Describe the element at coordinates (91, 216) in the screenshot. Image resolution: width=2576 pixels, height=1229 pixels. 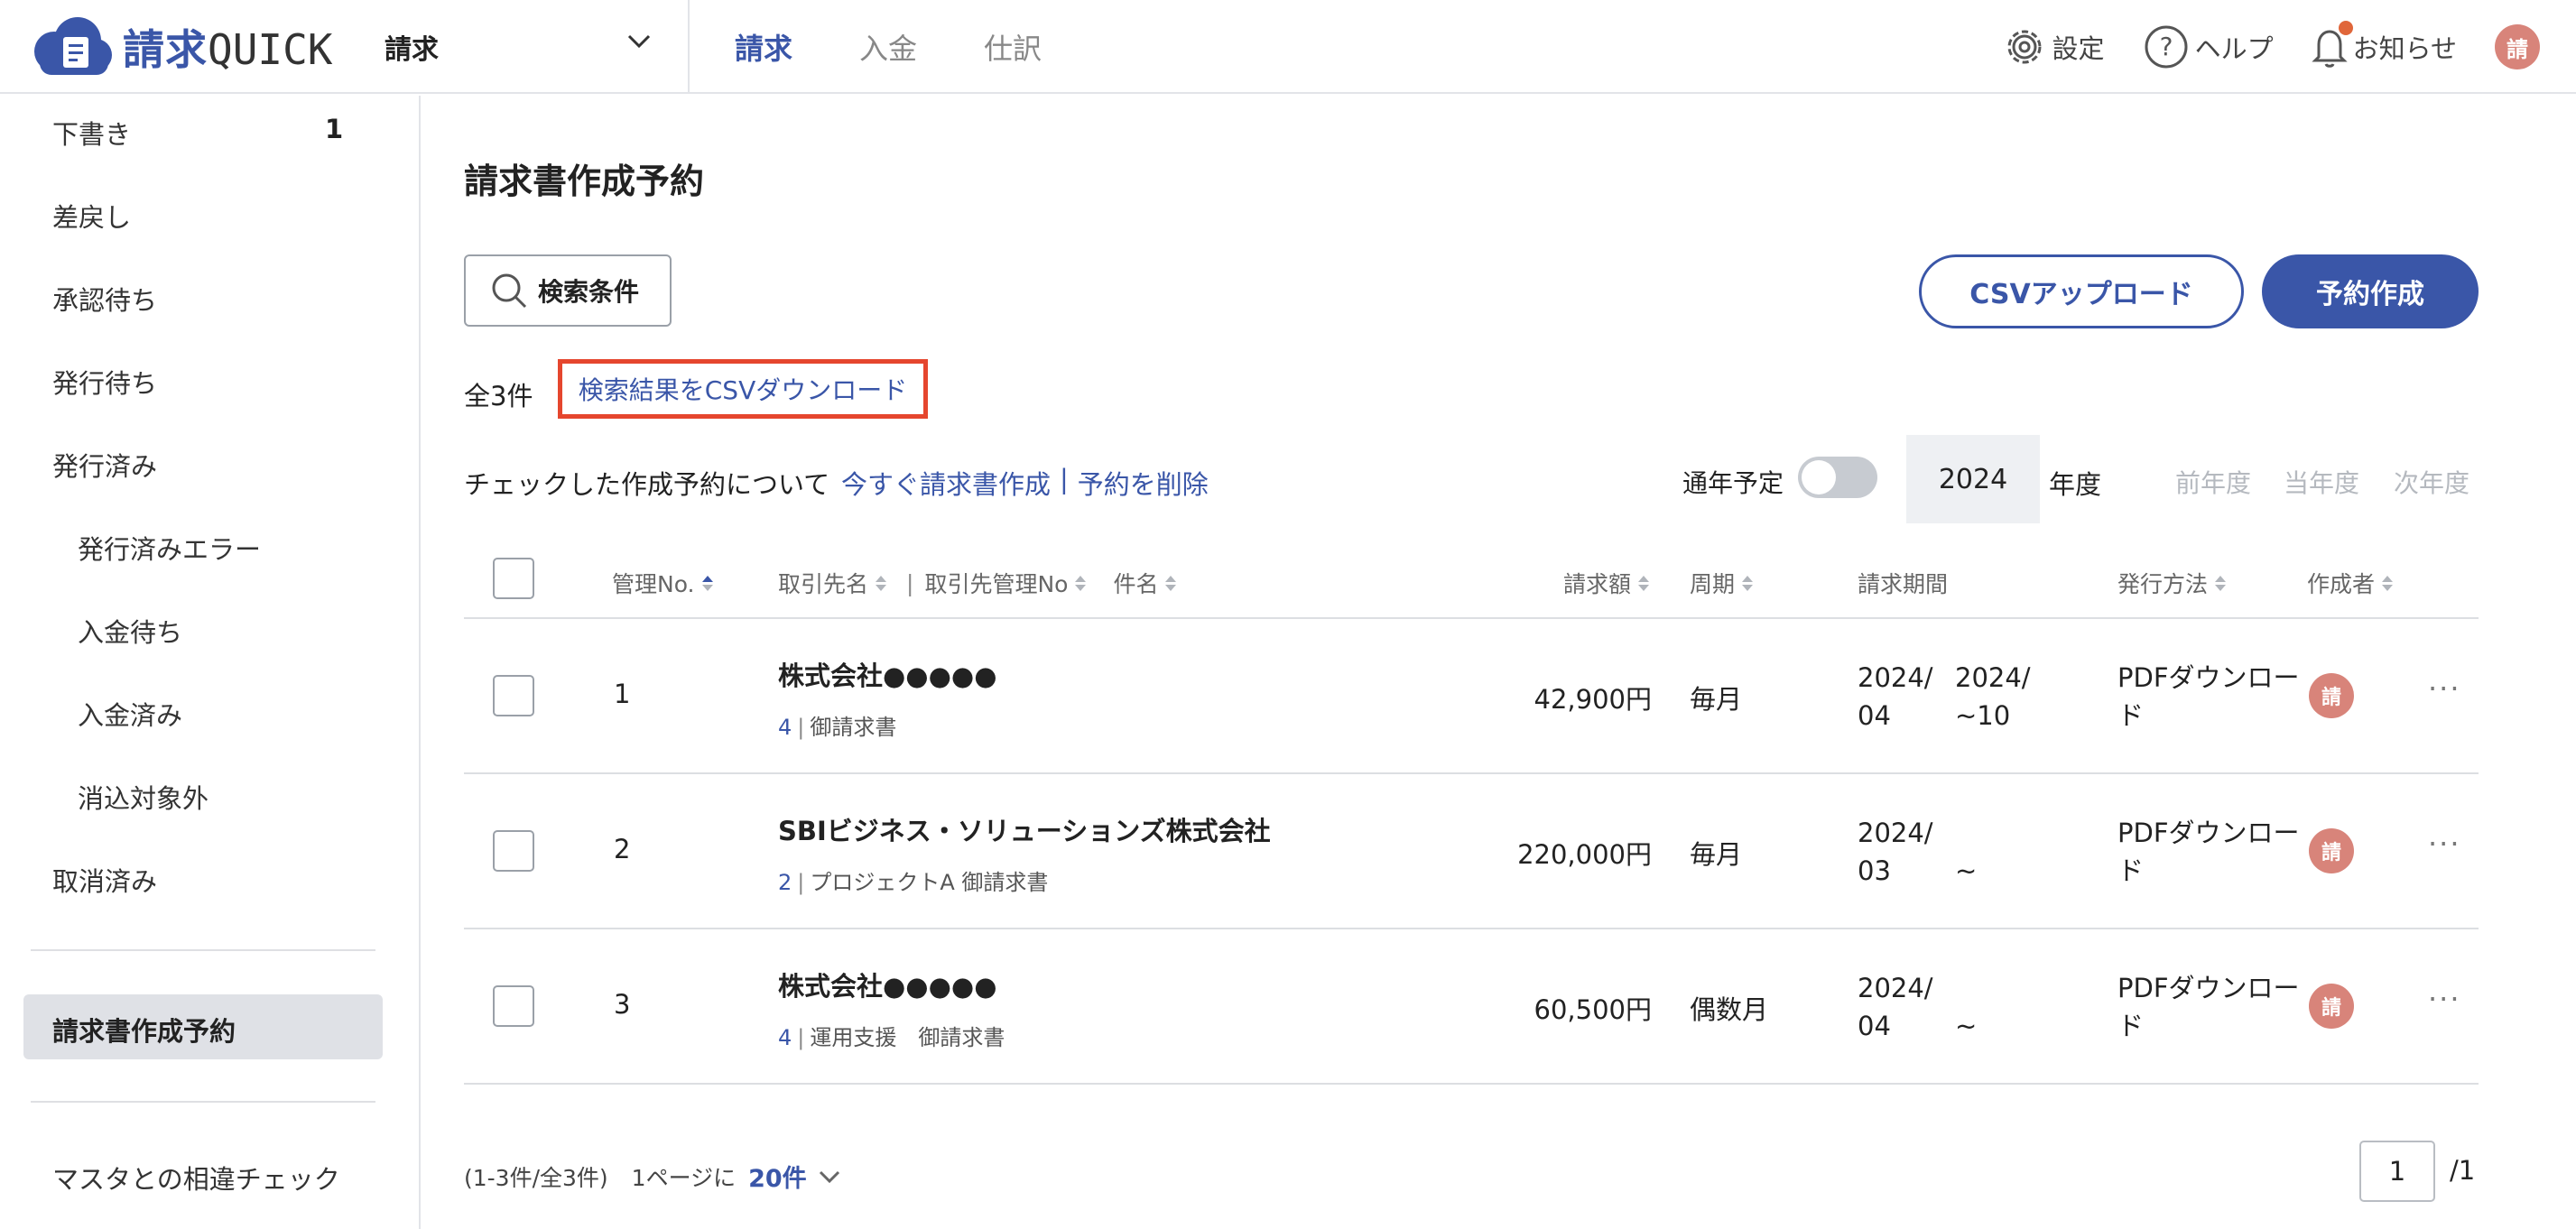
I see `sidebar-item-returned: 差戻し` at that location.